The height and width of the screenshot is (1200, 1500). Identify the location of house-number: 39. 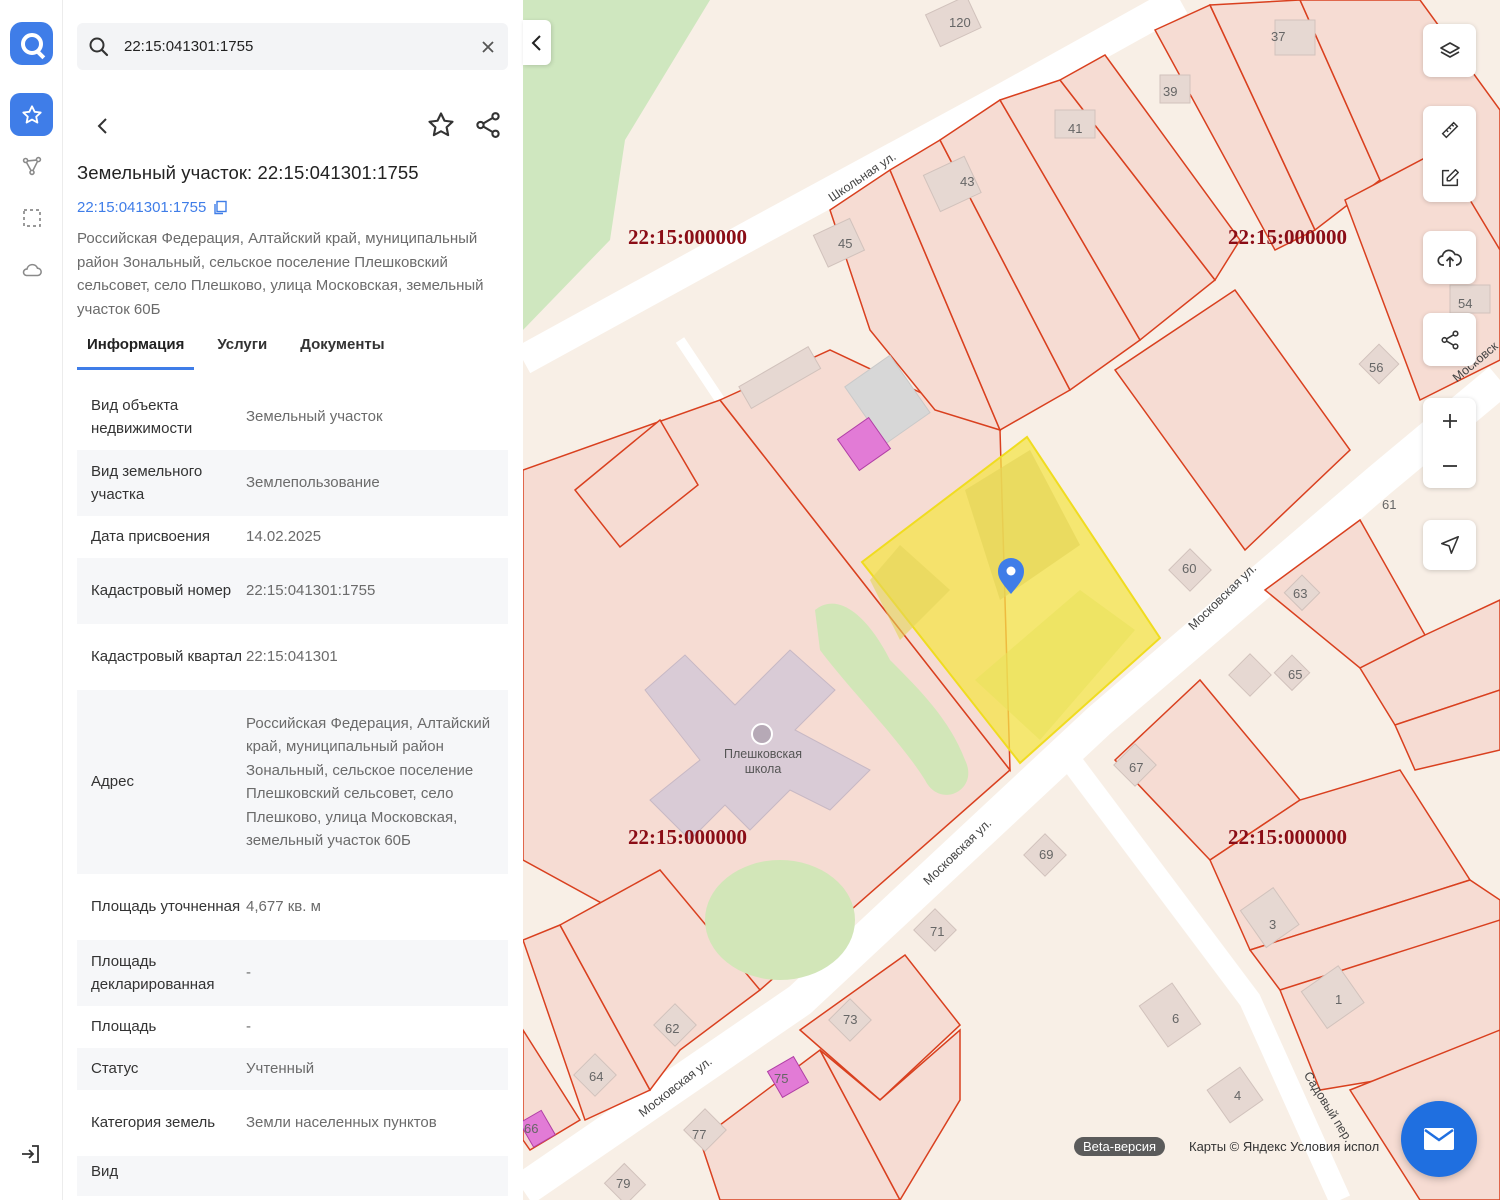
(1170, 91).